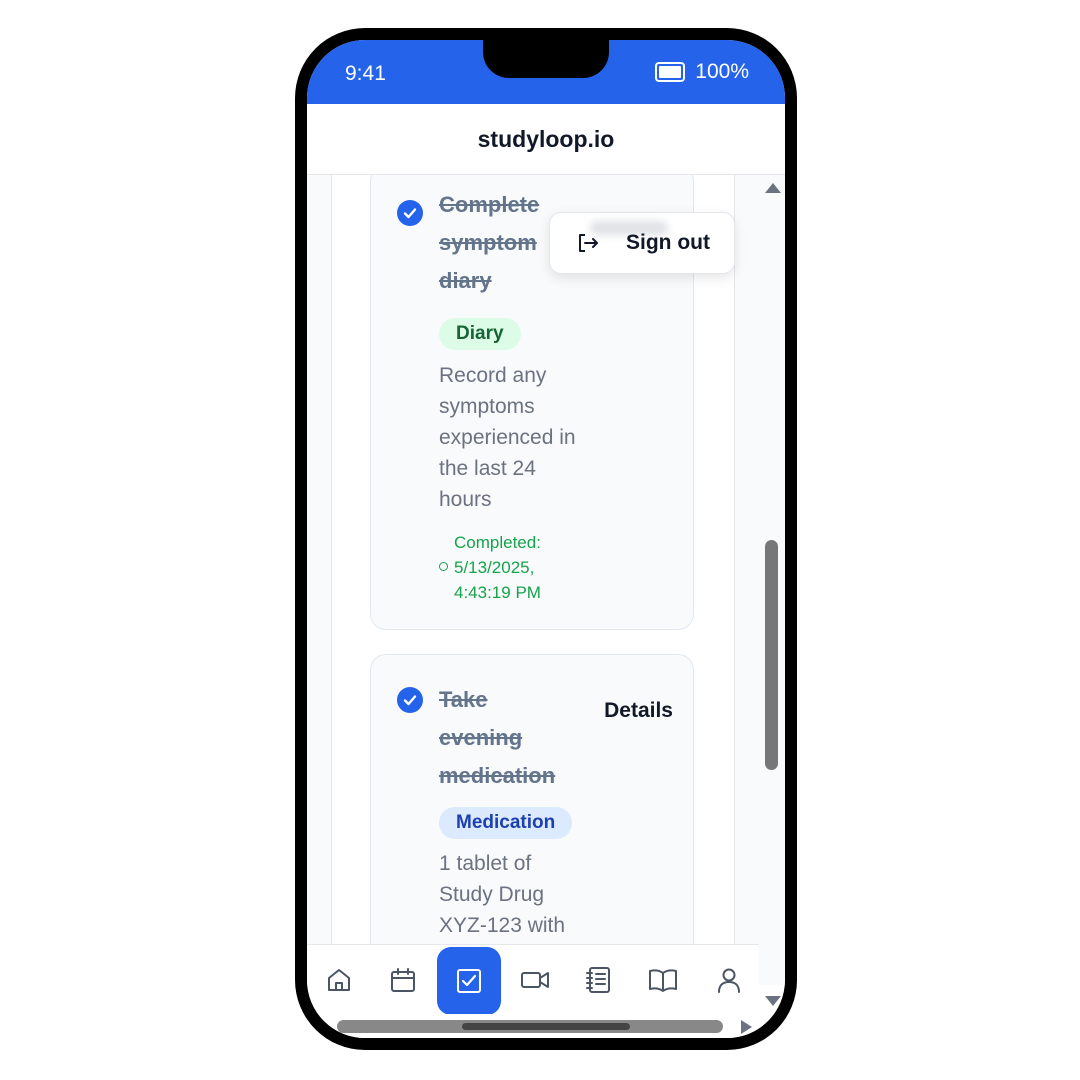  I want to click on account-menu-popup: Sign out, so click(642, 243).